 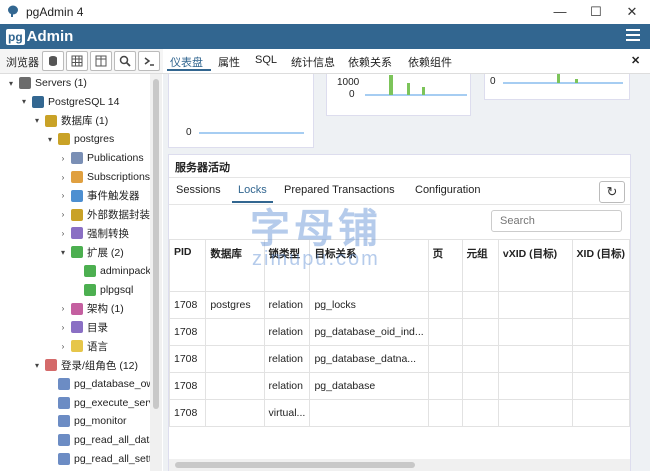 I want to click on tree-node-label: pg_database_owner, so click(x=112, y=383).